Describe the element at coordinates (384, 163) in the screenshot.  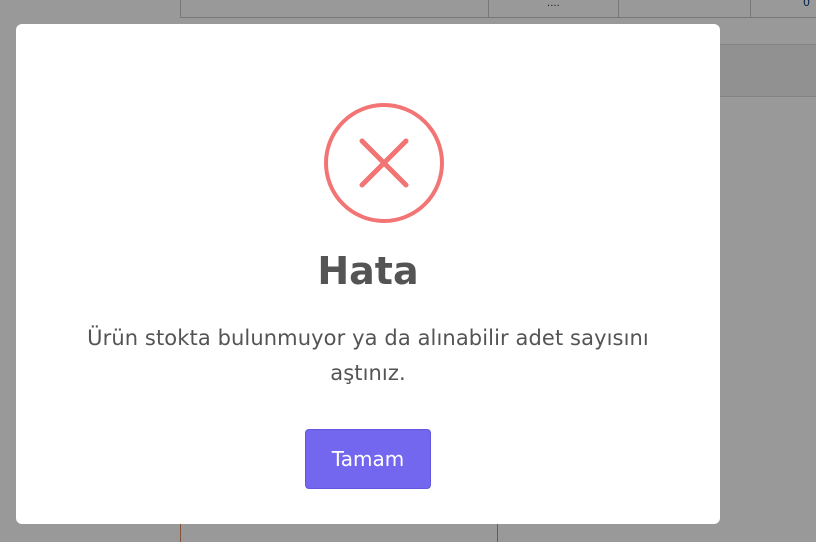
I see `error-x-icon` at that location.